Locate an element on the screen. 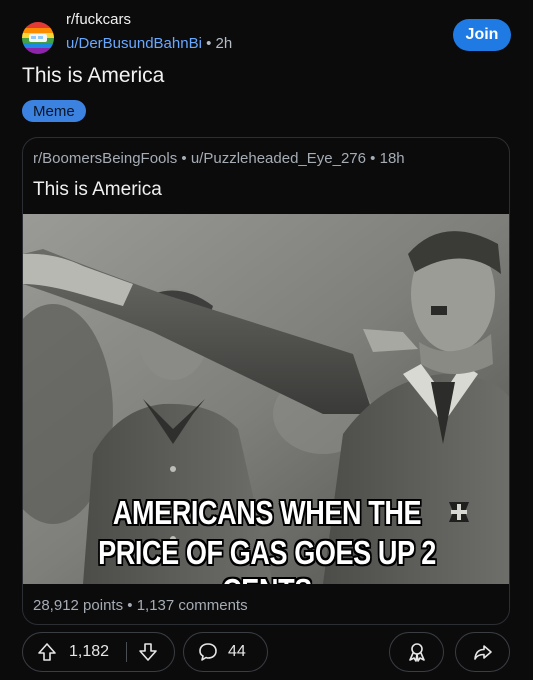 Image resolution: width=533 pixels, height=680 pixels. comment-count: 44 is located at coordinates (237, 651).